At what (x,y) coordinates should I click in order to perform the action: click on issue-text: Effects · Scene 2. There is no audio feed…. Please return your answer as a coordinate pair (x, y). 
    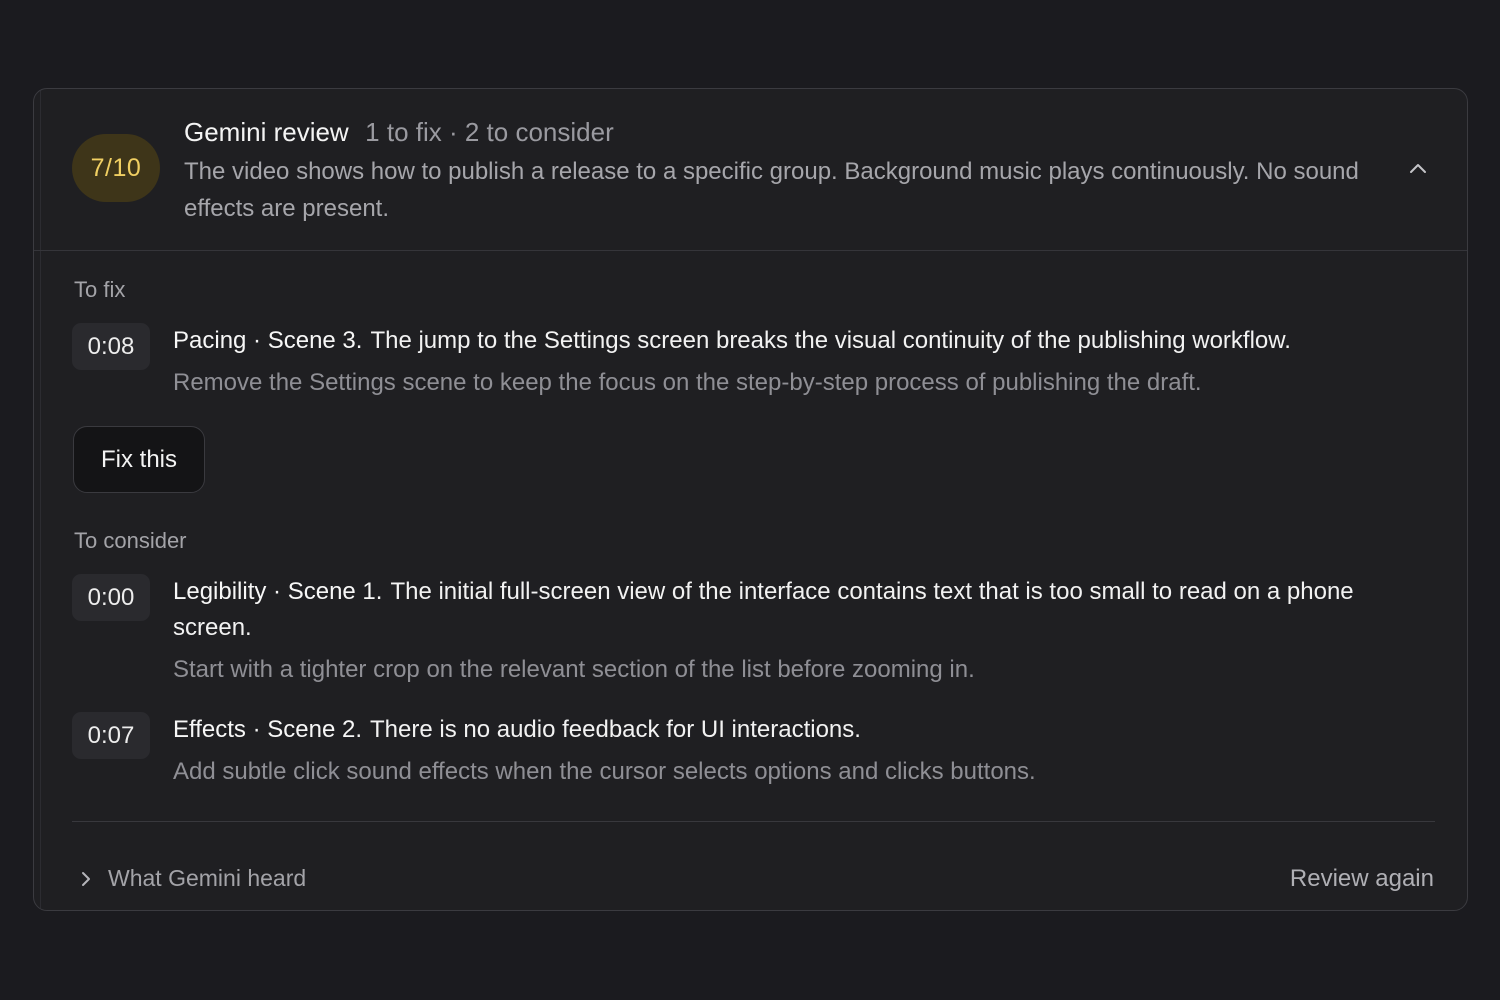
    Looking at the image, I should click on (788, 730).